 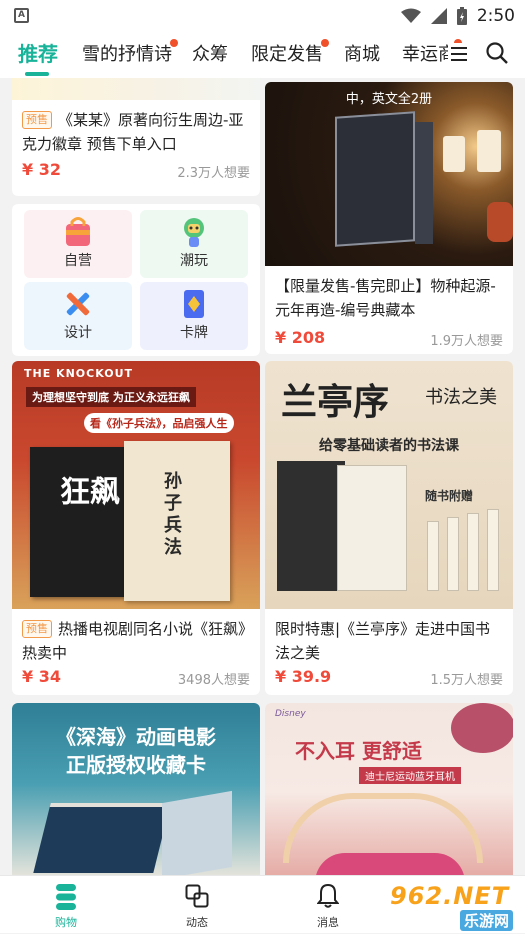 I want to click on product-card: 《深海》动画电影 正版授权收藏卡, so click(x=136, y=789).